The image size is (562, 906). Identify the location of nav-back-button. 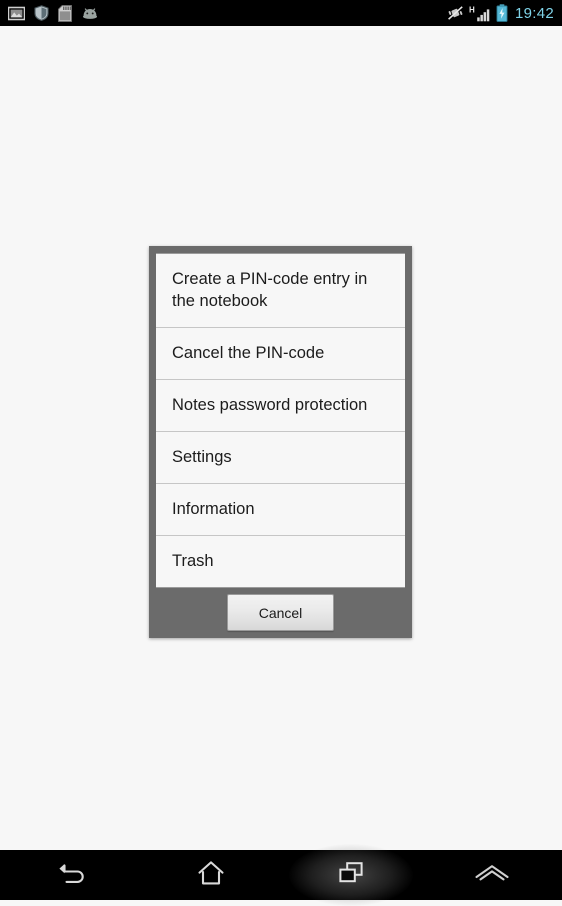
(70, 875).